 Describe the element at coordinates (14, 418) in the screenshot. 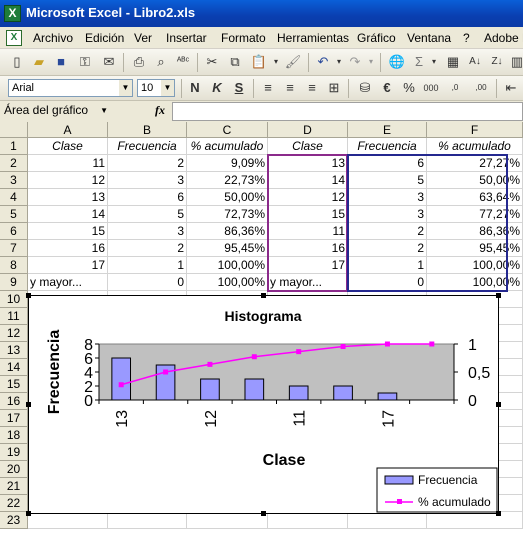

I see `row-header-17: 17` at that location.